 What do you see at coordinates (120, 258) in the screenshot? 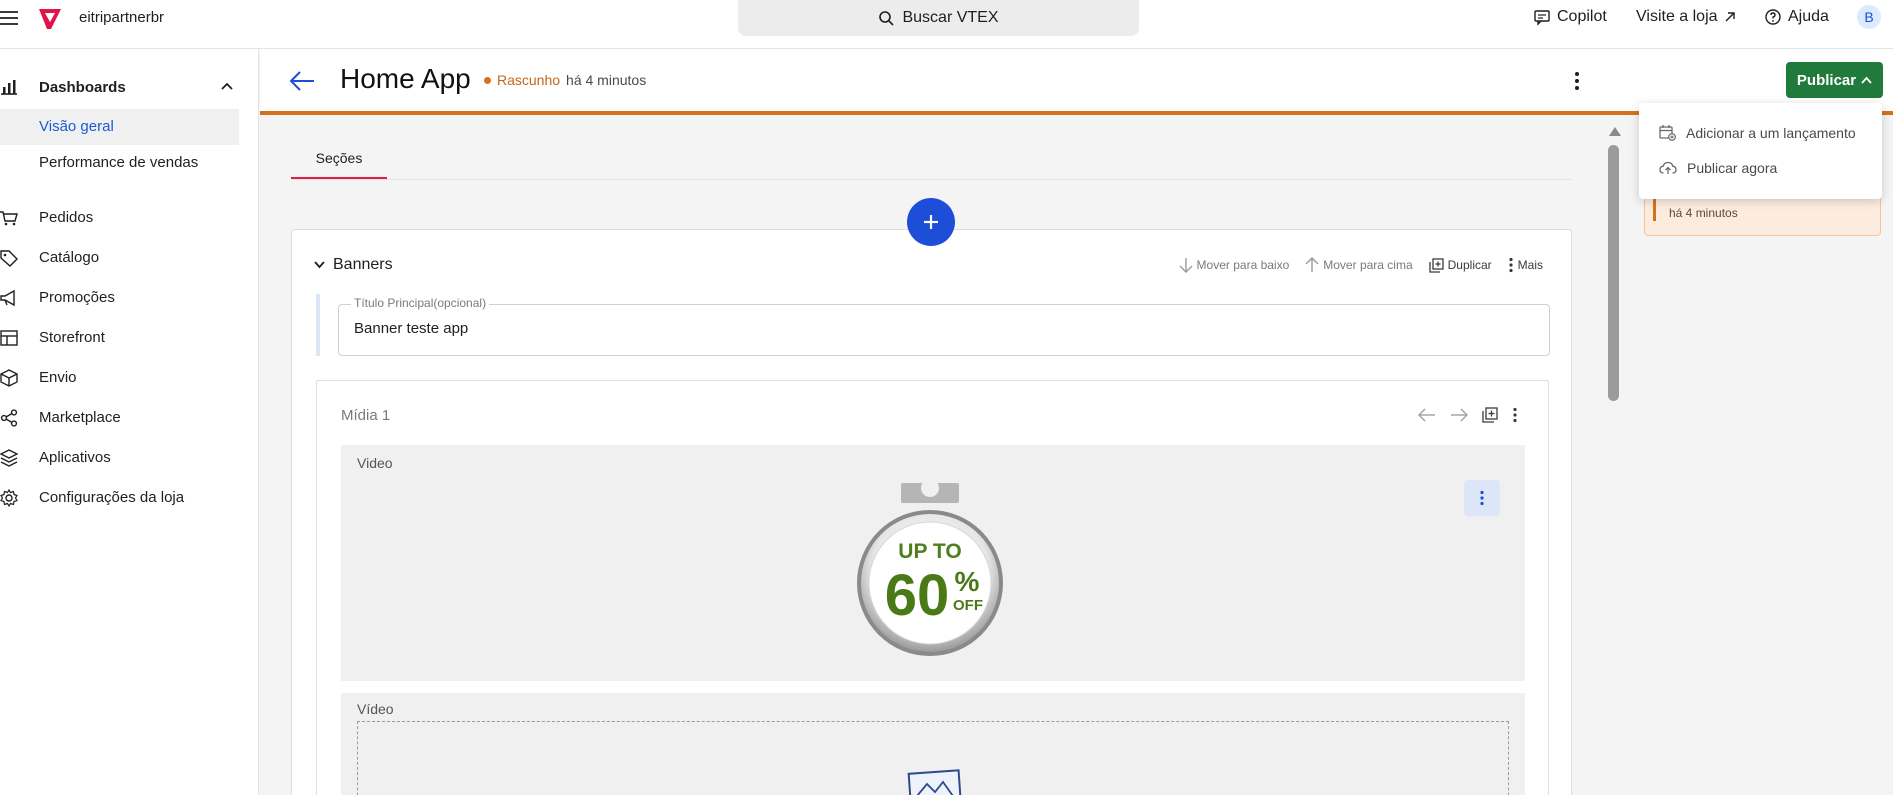
I see `sidebar-item-catalogo: Catálogo` at bounding box center [120, 258].